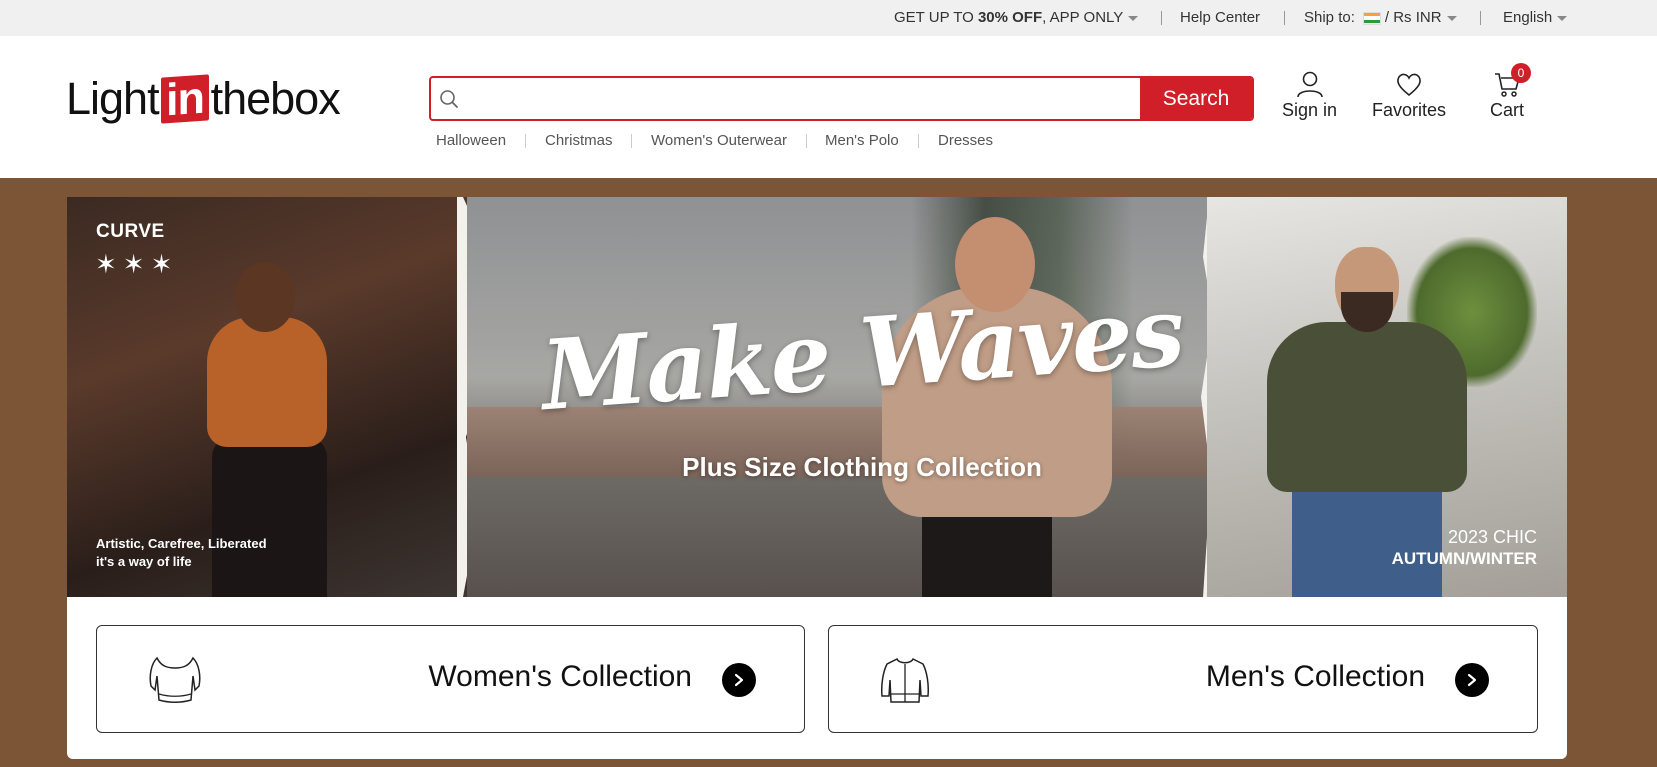 This screenshot has height=767, width=1657. Describe the element at coordinates (1417, 17) in the screenshot. I see `currency-label: Rs INR` at that location.